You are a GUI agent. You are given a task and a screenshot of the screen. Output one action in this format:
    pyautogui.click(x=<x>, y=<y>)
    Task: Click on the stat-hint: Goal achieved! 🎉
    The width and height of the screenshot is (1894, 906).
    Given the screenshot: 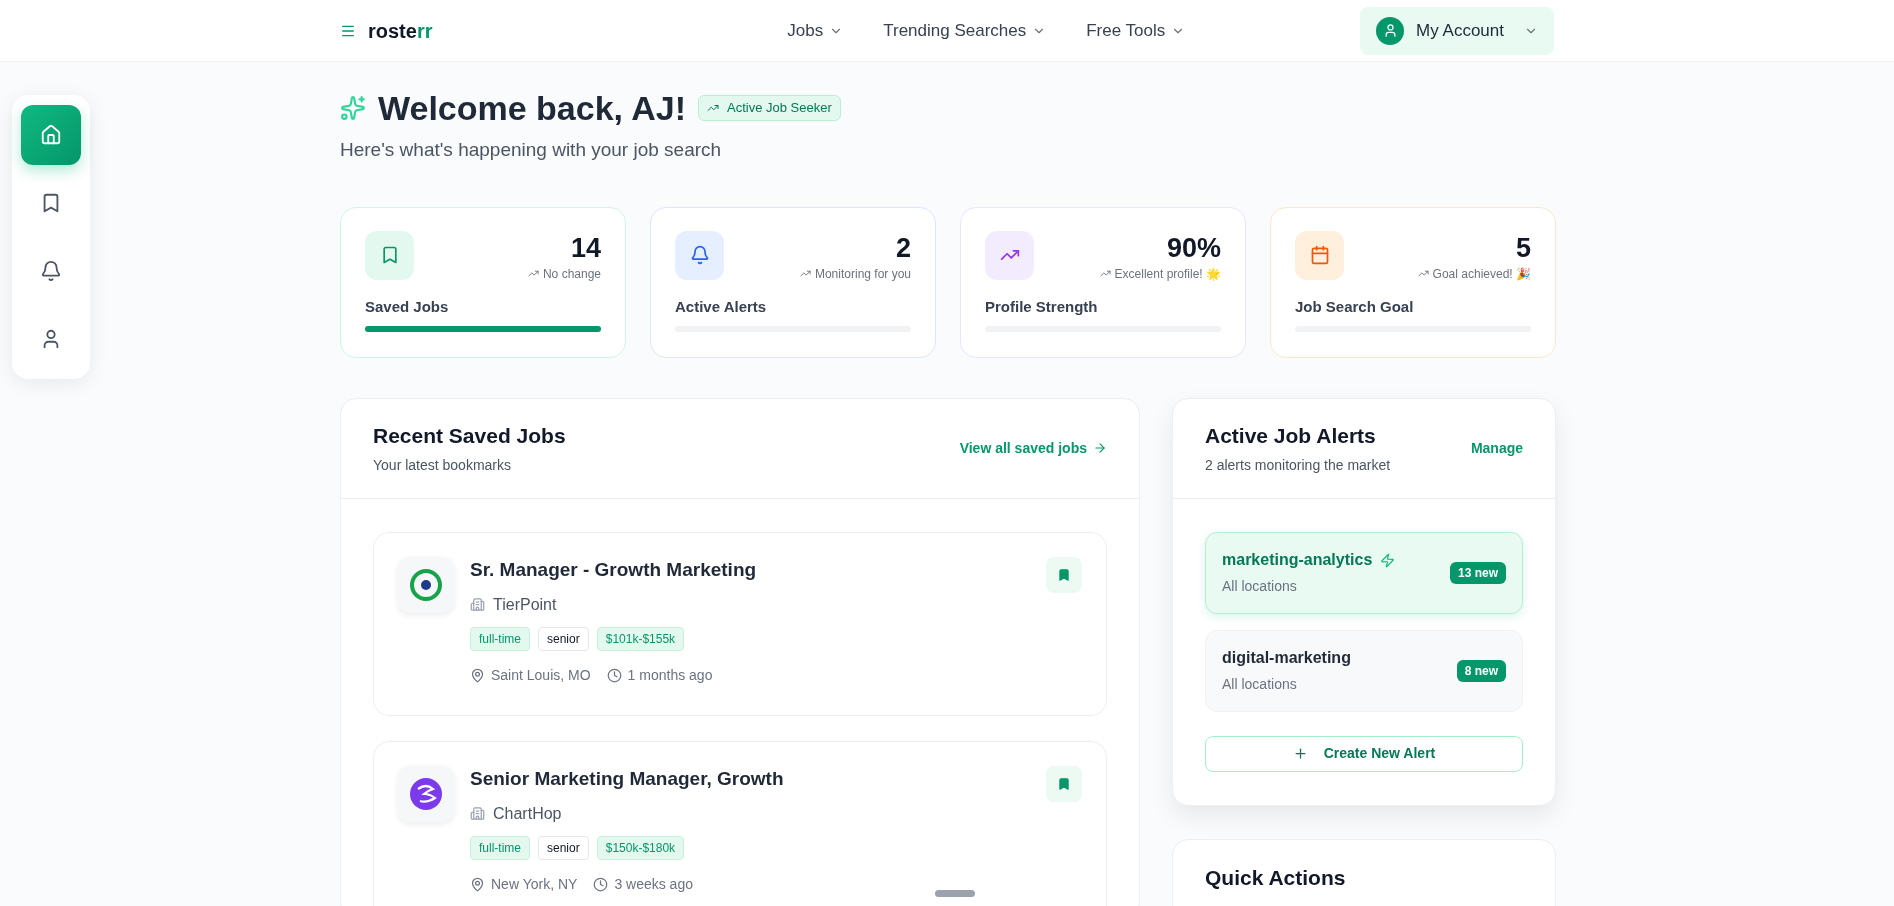 What is the action you would take?
    pyautogui.click(x=1481, y=274)
    